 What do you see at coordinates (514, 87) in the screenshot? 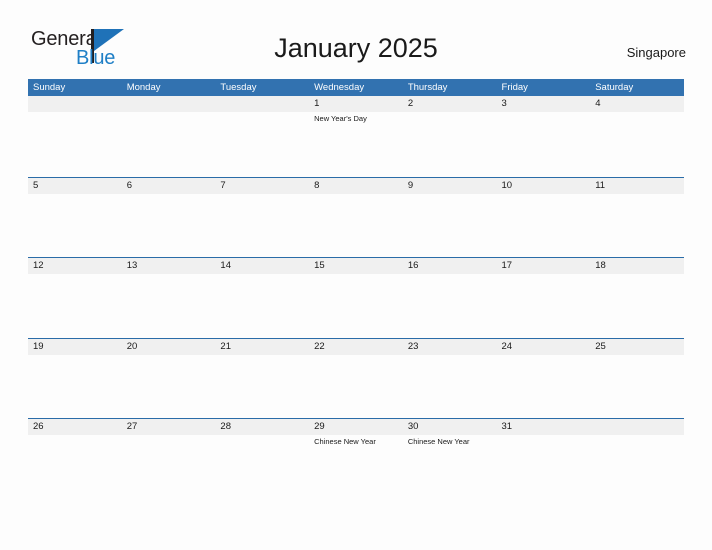
I see `weekday-friday: Friday` at bounding box center [514, 87].